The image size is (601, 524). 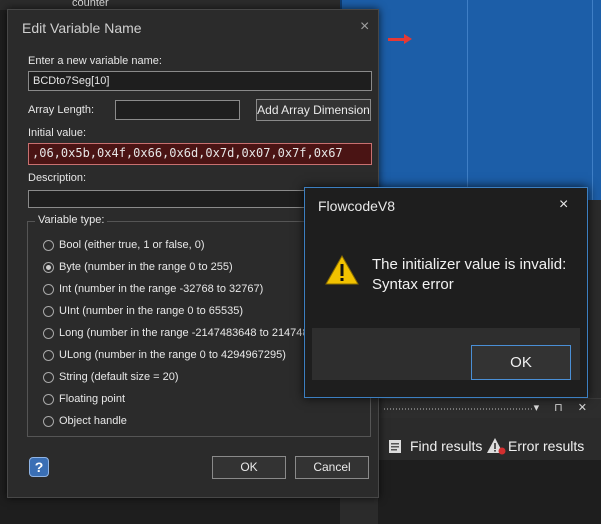 I want to click on type-radio-byte: Byte (number in the range 0 to 255), so click(x=138, y=267).